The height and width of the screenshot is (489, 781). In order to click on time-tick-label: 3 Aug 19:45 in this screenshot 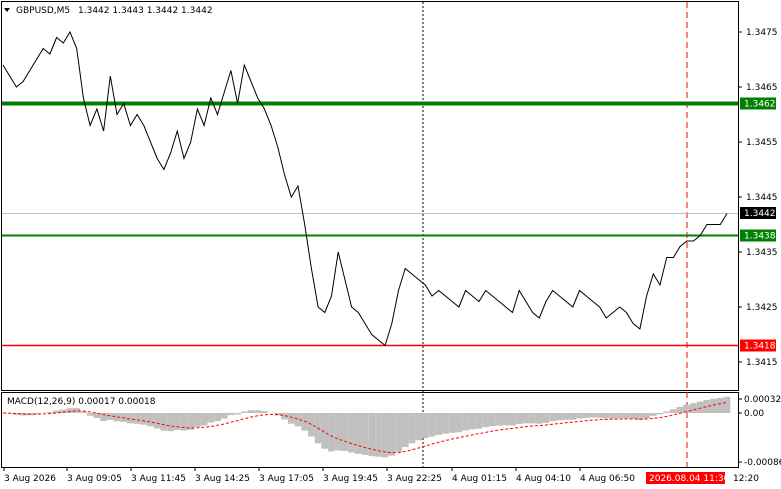, I will do `click(350, 479)`.